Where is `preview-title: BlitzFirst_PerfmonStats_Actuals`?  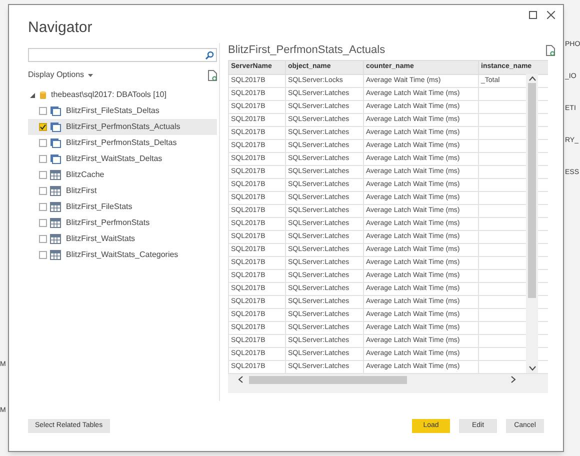
preview-title: BlitzFirst_PerfmonStats_Actuals is located at coordinates (307, 50).